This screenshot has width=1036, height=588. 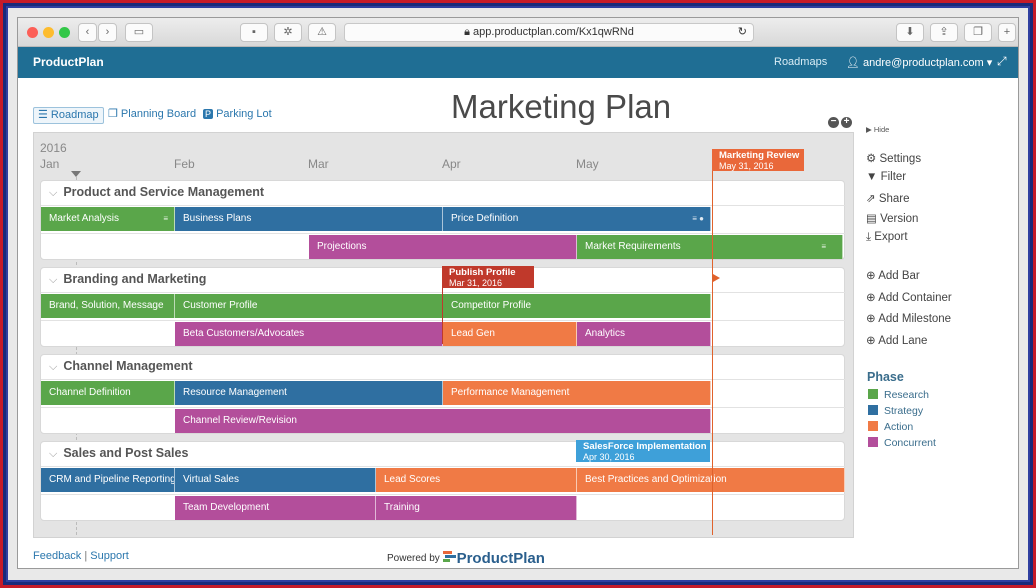 I want to click on lane-title: ⌵ Sales and Post Sales, so click(x=118, y=453).